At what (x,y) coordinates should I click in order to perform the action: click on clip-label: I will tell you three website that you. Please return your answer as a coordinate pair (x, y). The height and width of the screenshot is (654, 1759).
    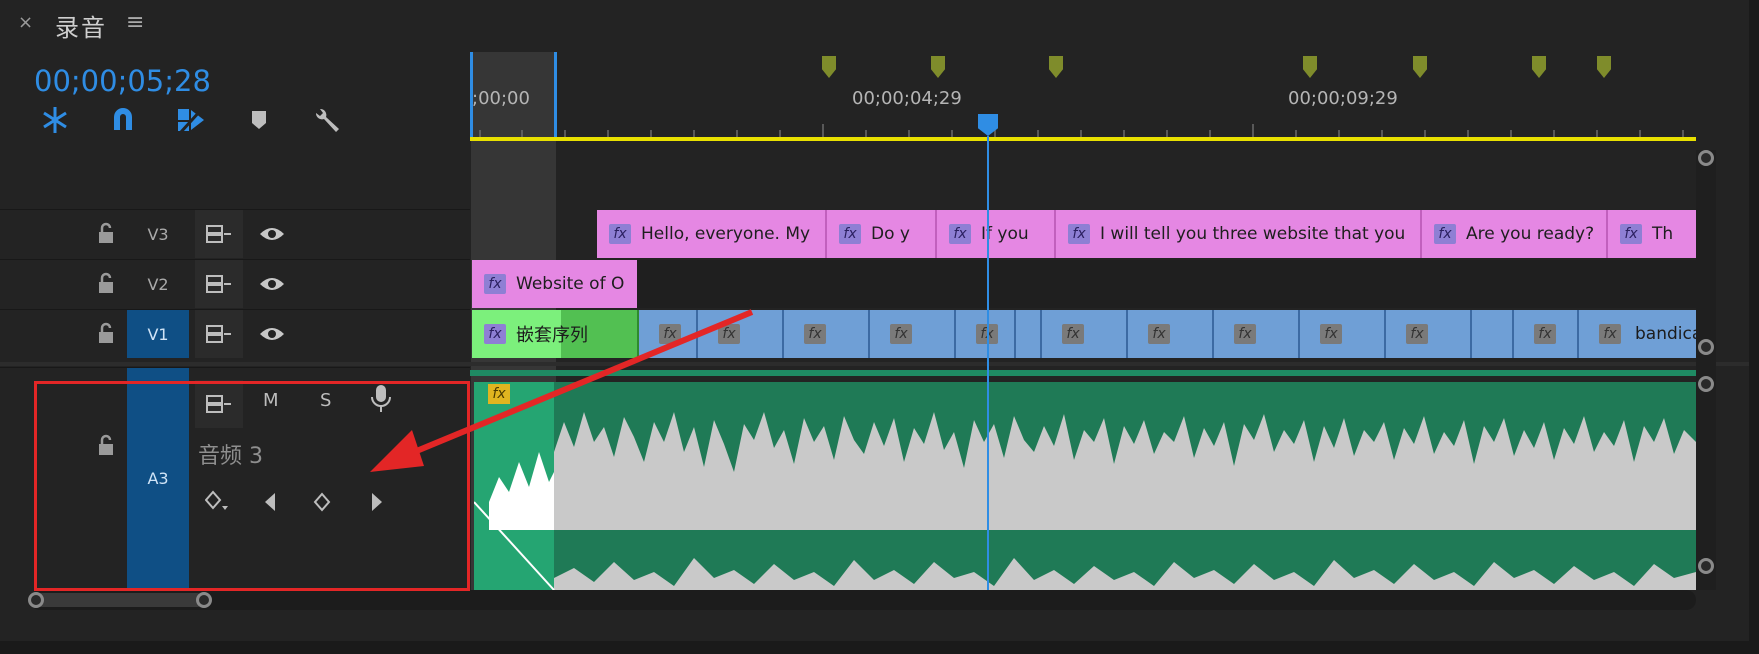
    Looking at the image, I should click on (1253, 234).